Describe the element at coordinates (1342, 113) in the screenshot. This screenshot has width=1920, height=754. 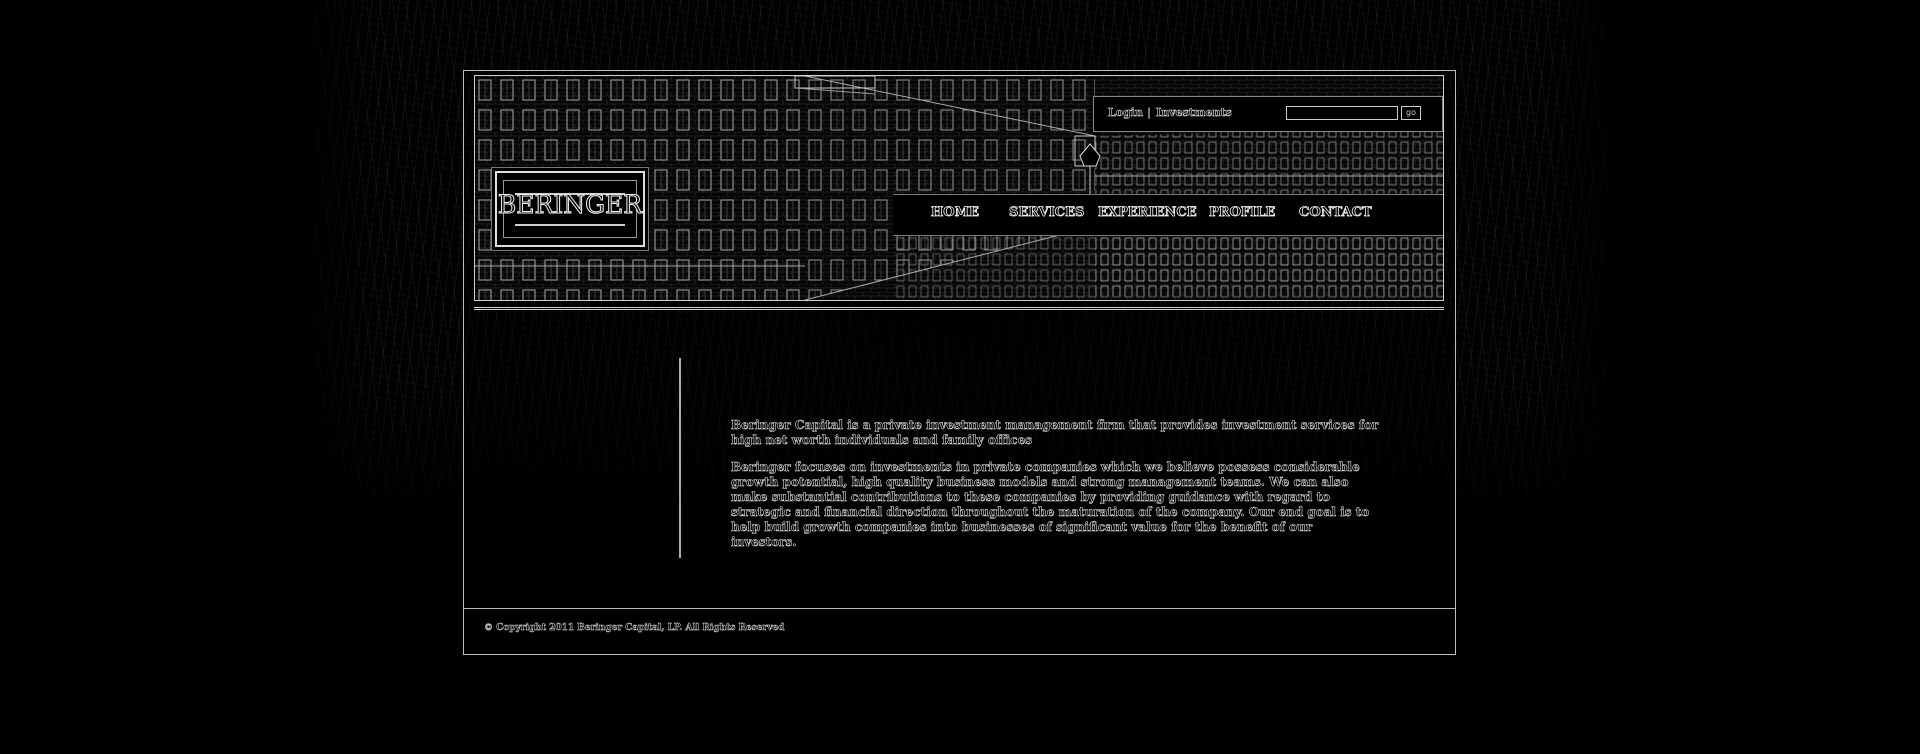
I see `search-input` at that location.